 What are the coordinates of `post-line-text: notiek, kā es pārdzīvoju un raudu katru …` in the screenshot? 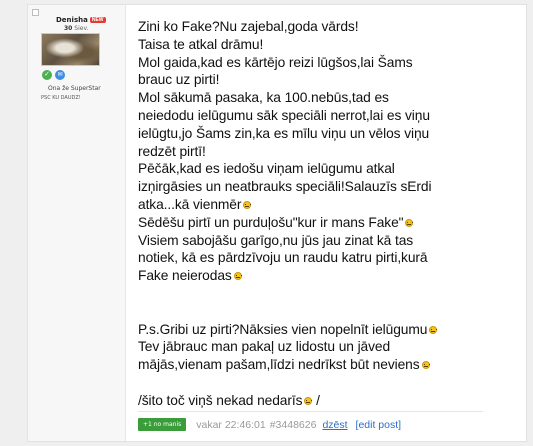 It's located at (283, 258).